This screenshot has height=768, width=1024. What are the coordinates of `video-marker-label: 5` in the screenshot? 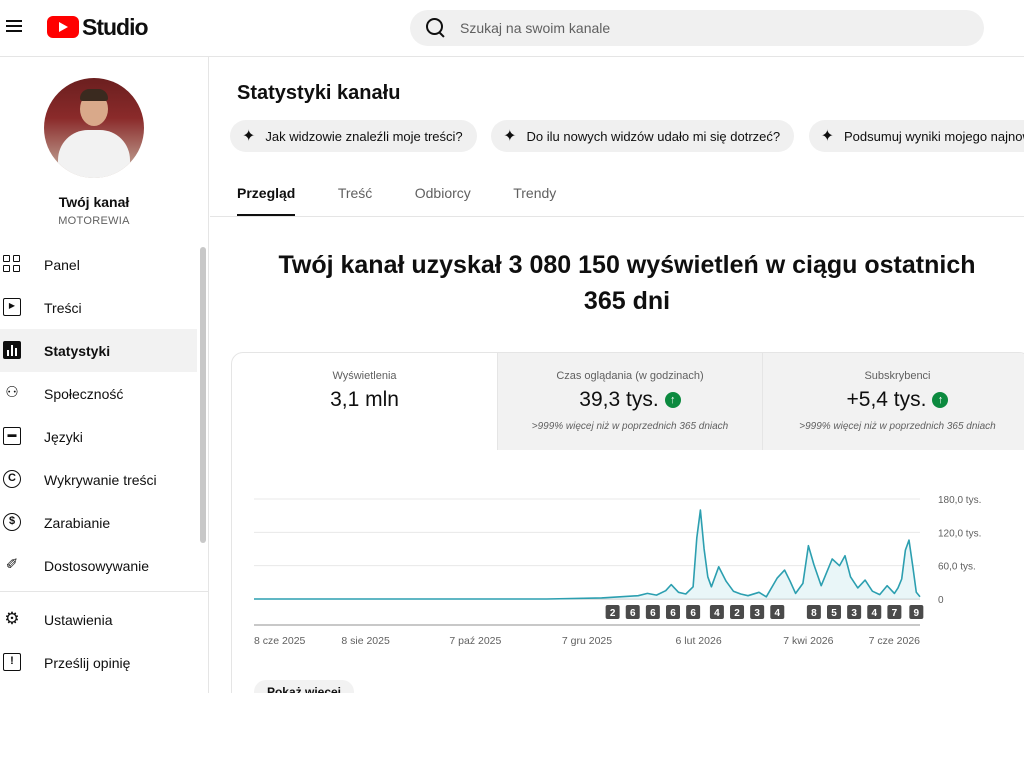 It's located at (834, 613).